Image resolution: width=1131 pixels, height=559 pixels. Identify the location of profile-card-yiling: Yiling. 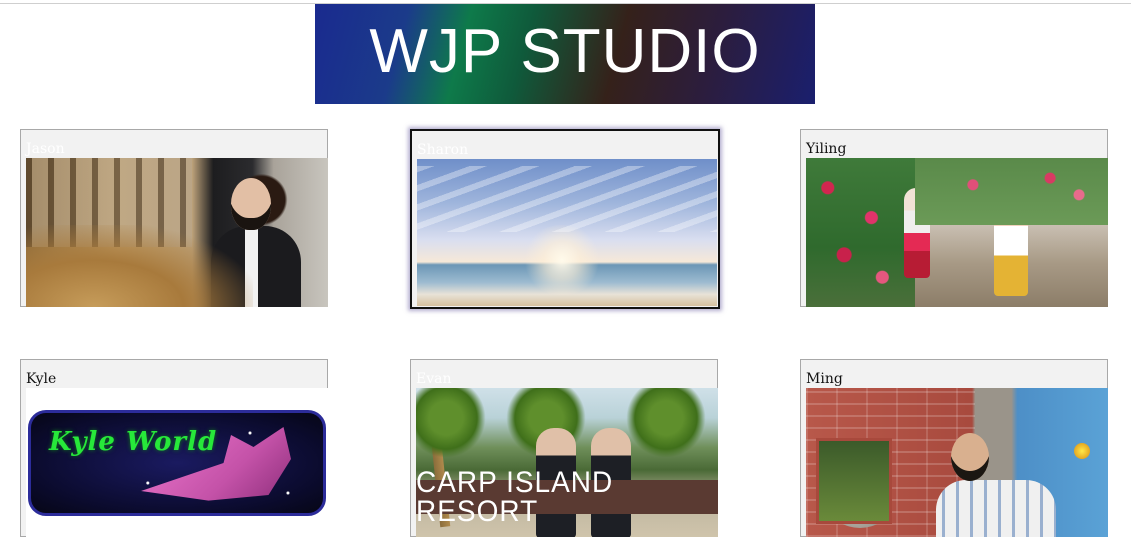
(954, 218).